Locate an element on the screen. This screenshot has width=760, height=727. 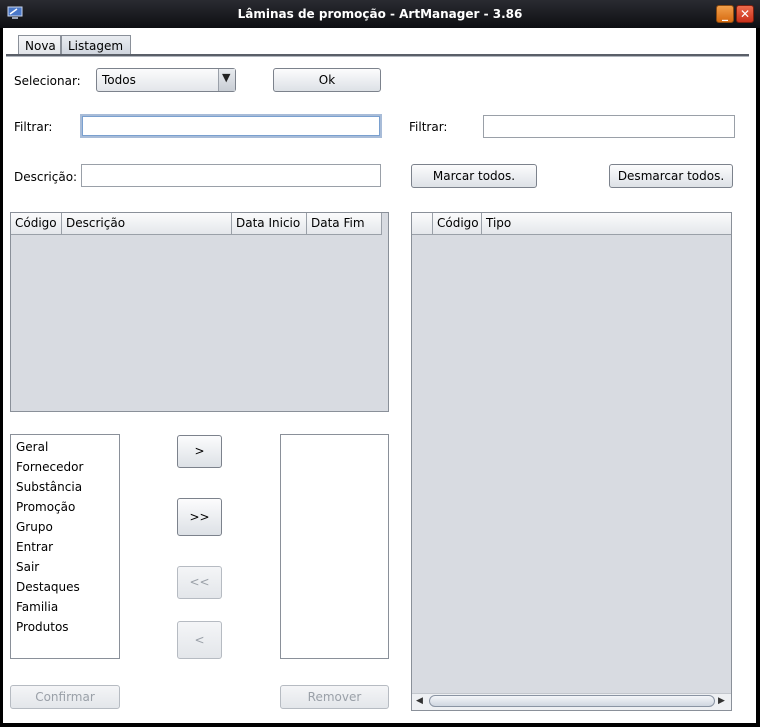
list-item: Entrar is located at coordinates (34, 547).